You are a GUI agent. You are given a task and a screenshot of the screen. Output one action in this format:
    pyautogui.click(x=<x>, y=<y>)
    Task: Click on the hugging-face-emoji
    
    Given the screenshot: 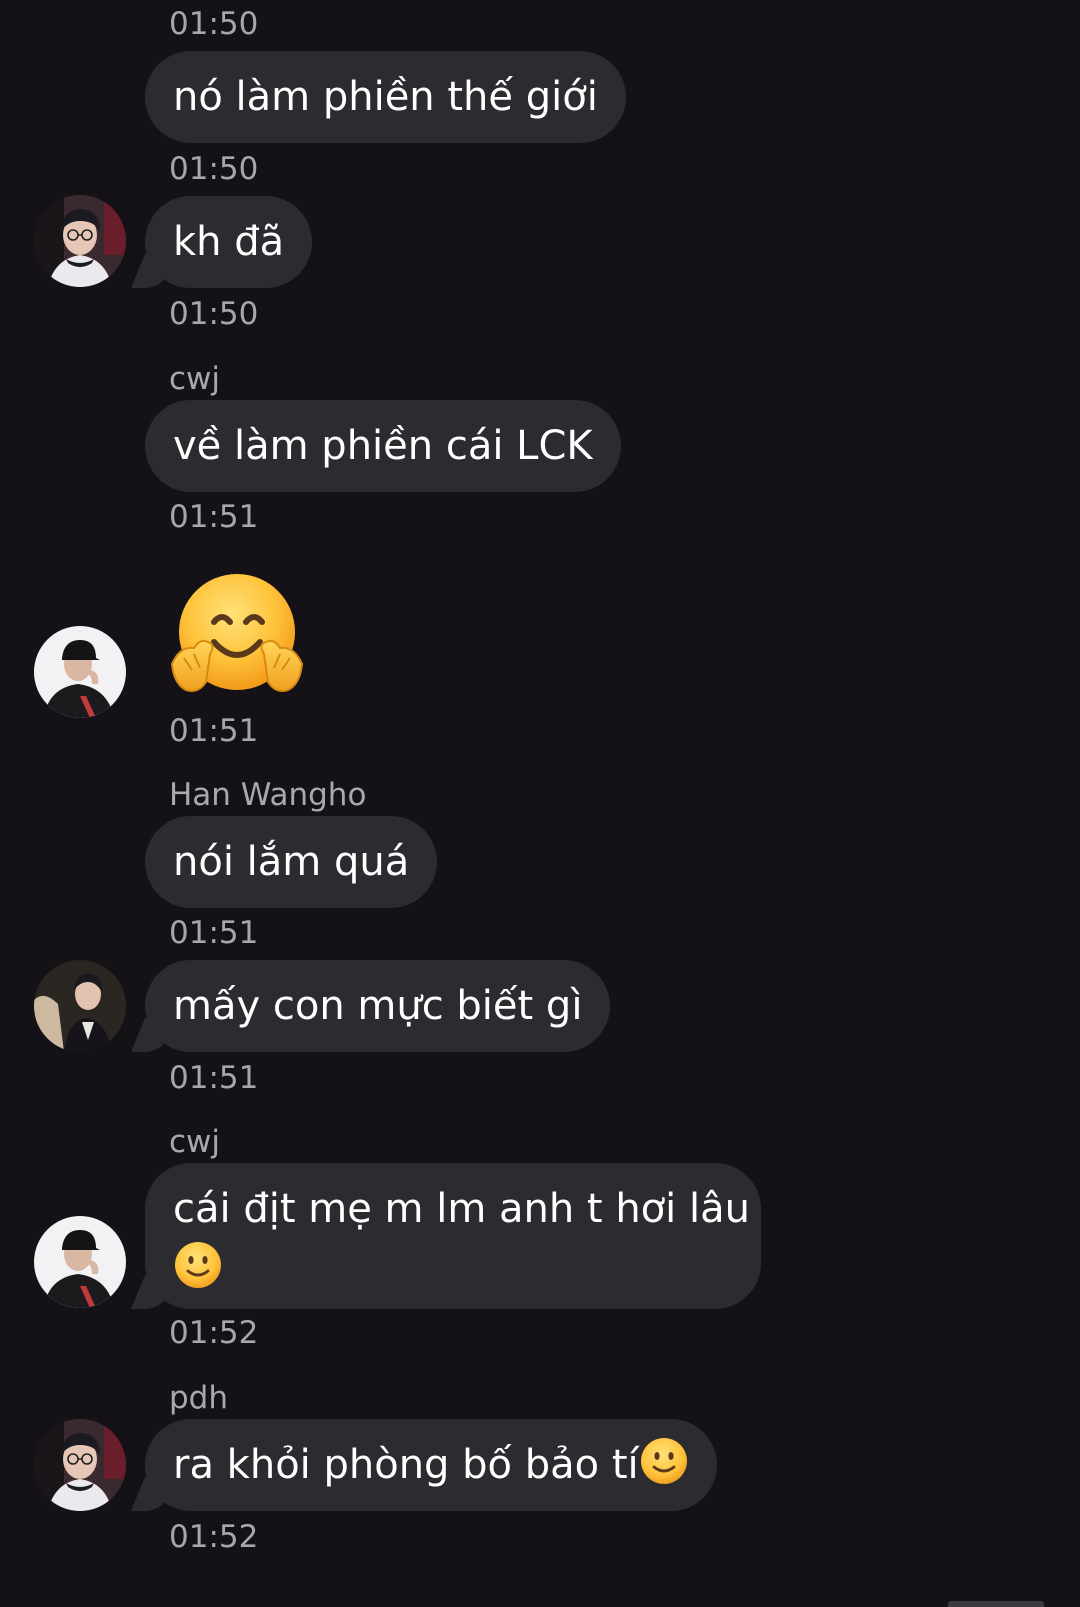 What is the action you would take?
    pyautogui.click(x=237, y=639)
    